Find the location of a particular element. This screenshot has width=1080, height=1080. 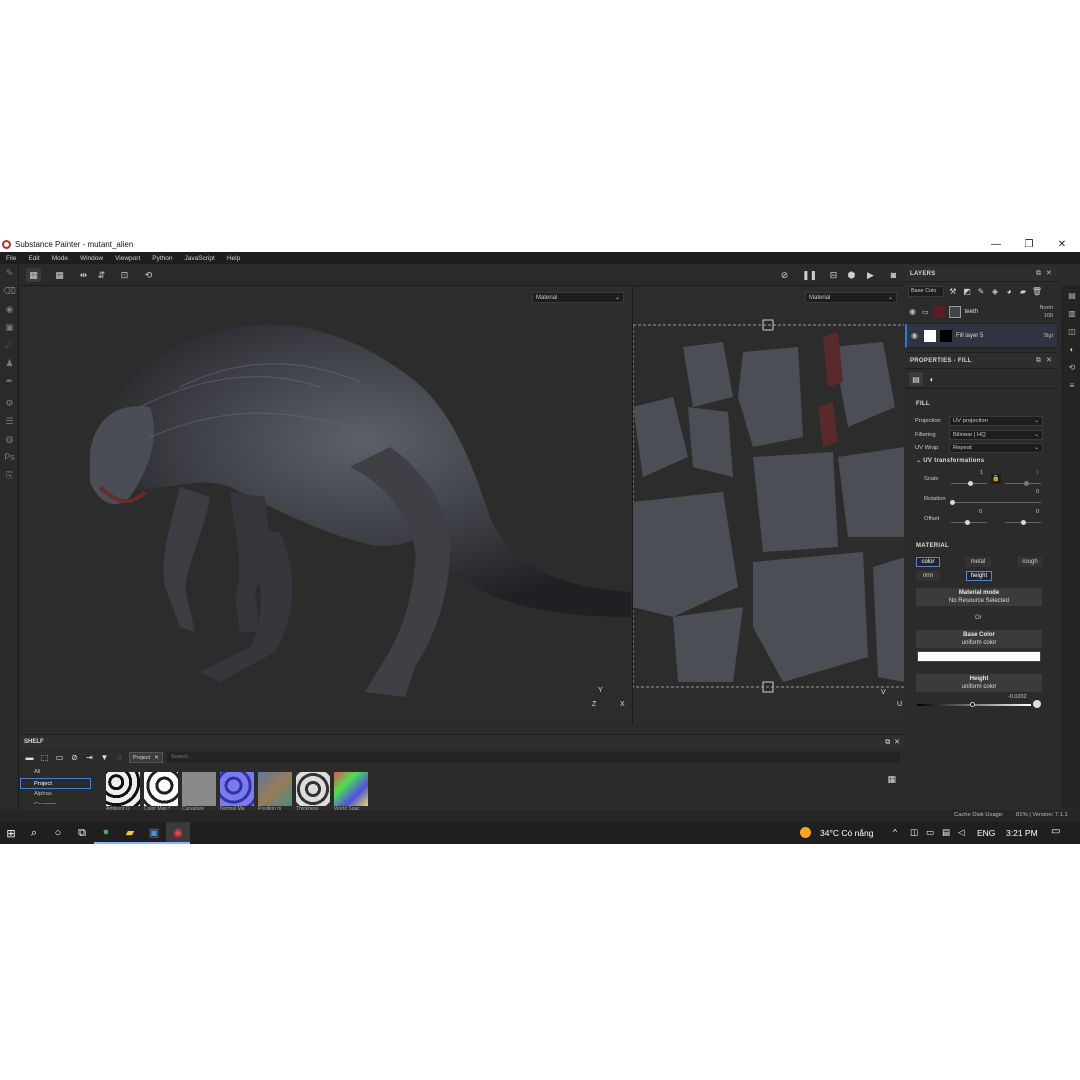

hide-icon: ⊘ is located at coordinates (784, 275).